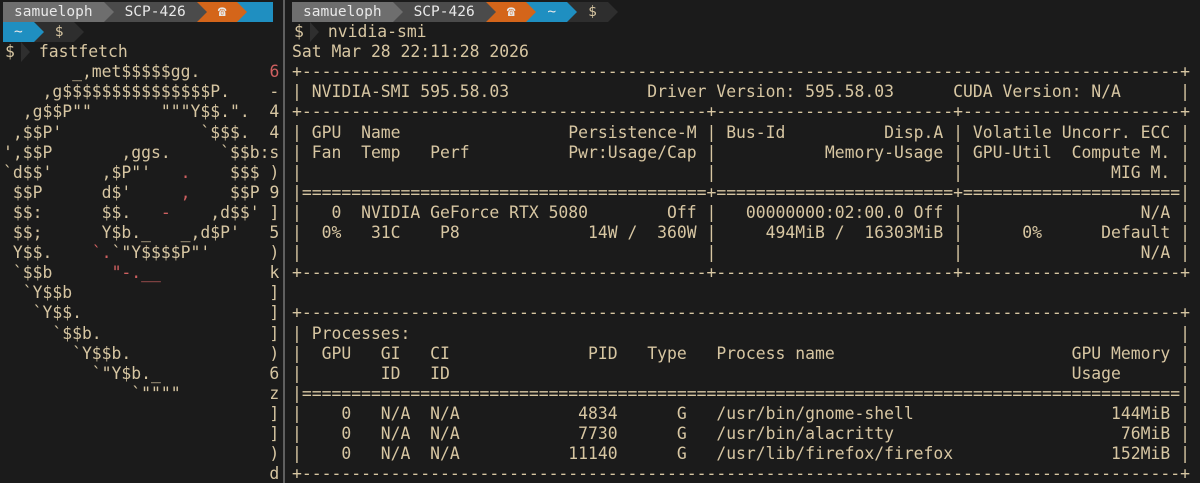  Describe the element at coordinates (746, 293) in the screenshot. I see `nvidia-smi-row` at that location.